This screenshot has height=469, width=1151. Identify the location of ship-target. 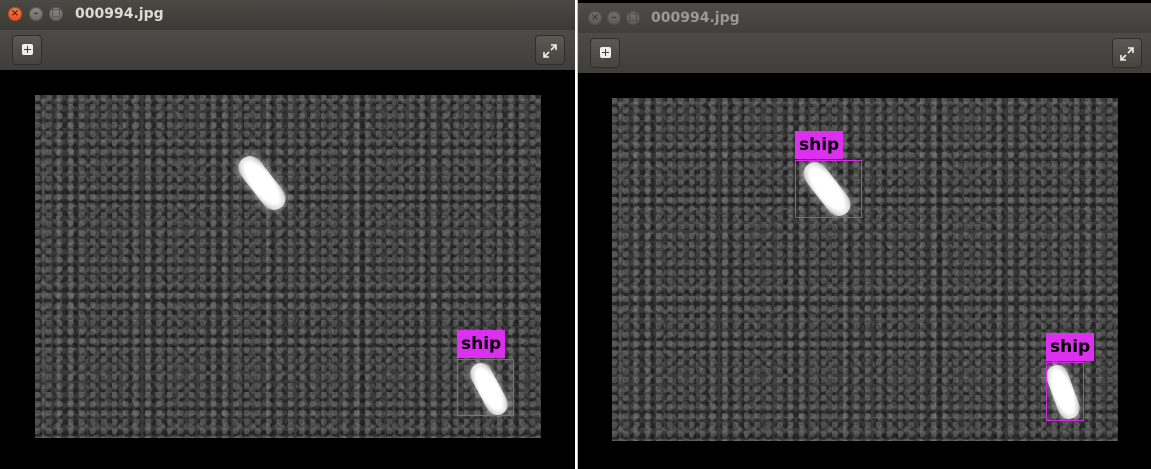
(262, 183).